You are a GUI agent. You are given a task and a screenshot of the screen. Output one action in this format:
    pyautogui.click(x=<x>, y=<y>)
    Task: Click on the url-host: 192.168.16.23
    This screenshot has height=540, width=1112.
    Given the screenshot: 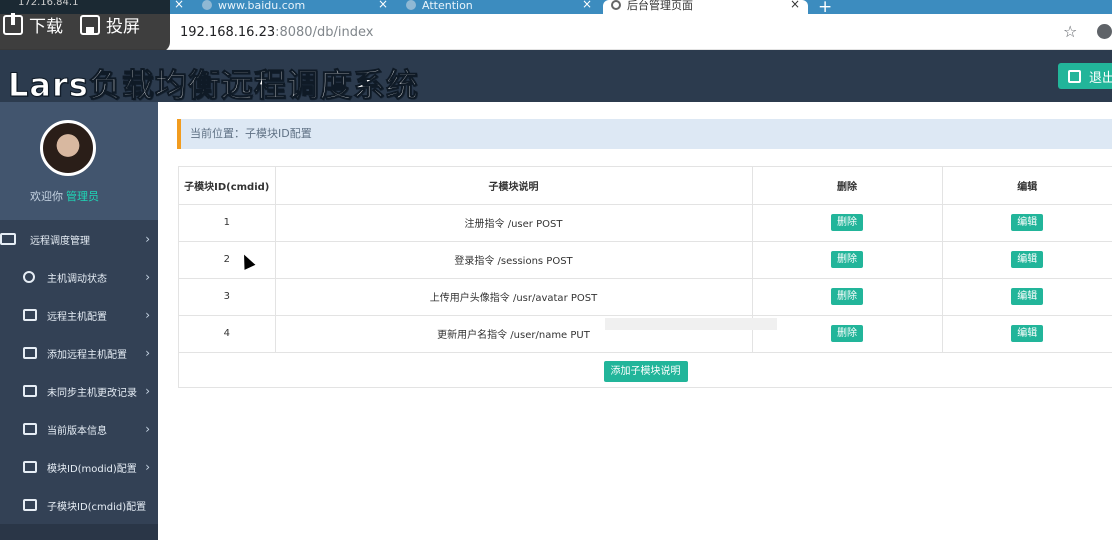 What is the action you would take?
    pyautogui.click(x=228, y=32)
    